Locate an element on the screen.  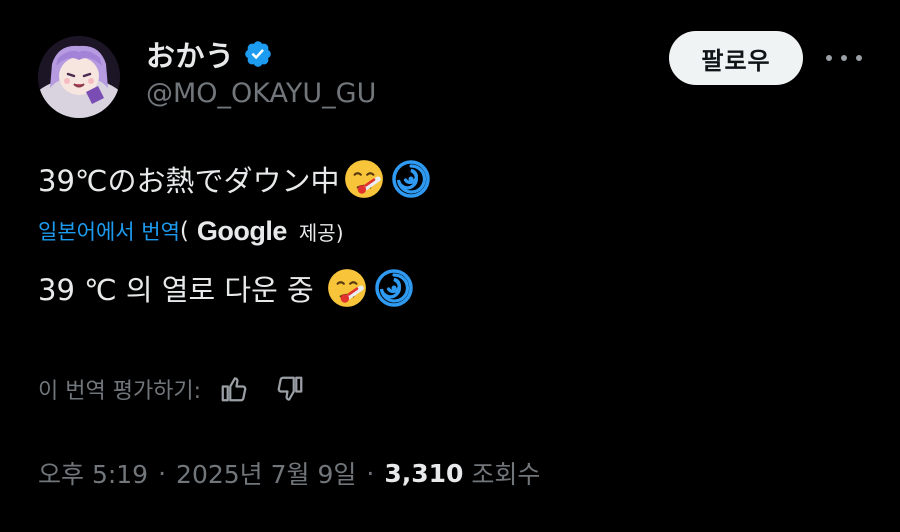
more-options-icon is located at coordinates (844, 58).